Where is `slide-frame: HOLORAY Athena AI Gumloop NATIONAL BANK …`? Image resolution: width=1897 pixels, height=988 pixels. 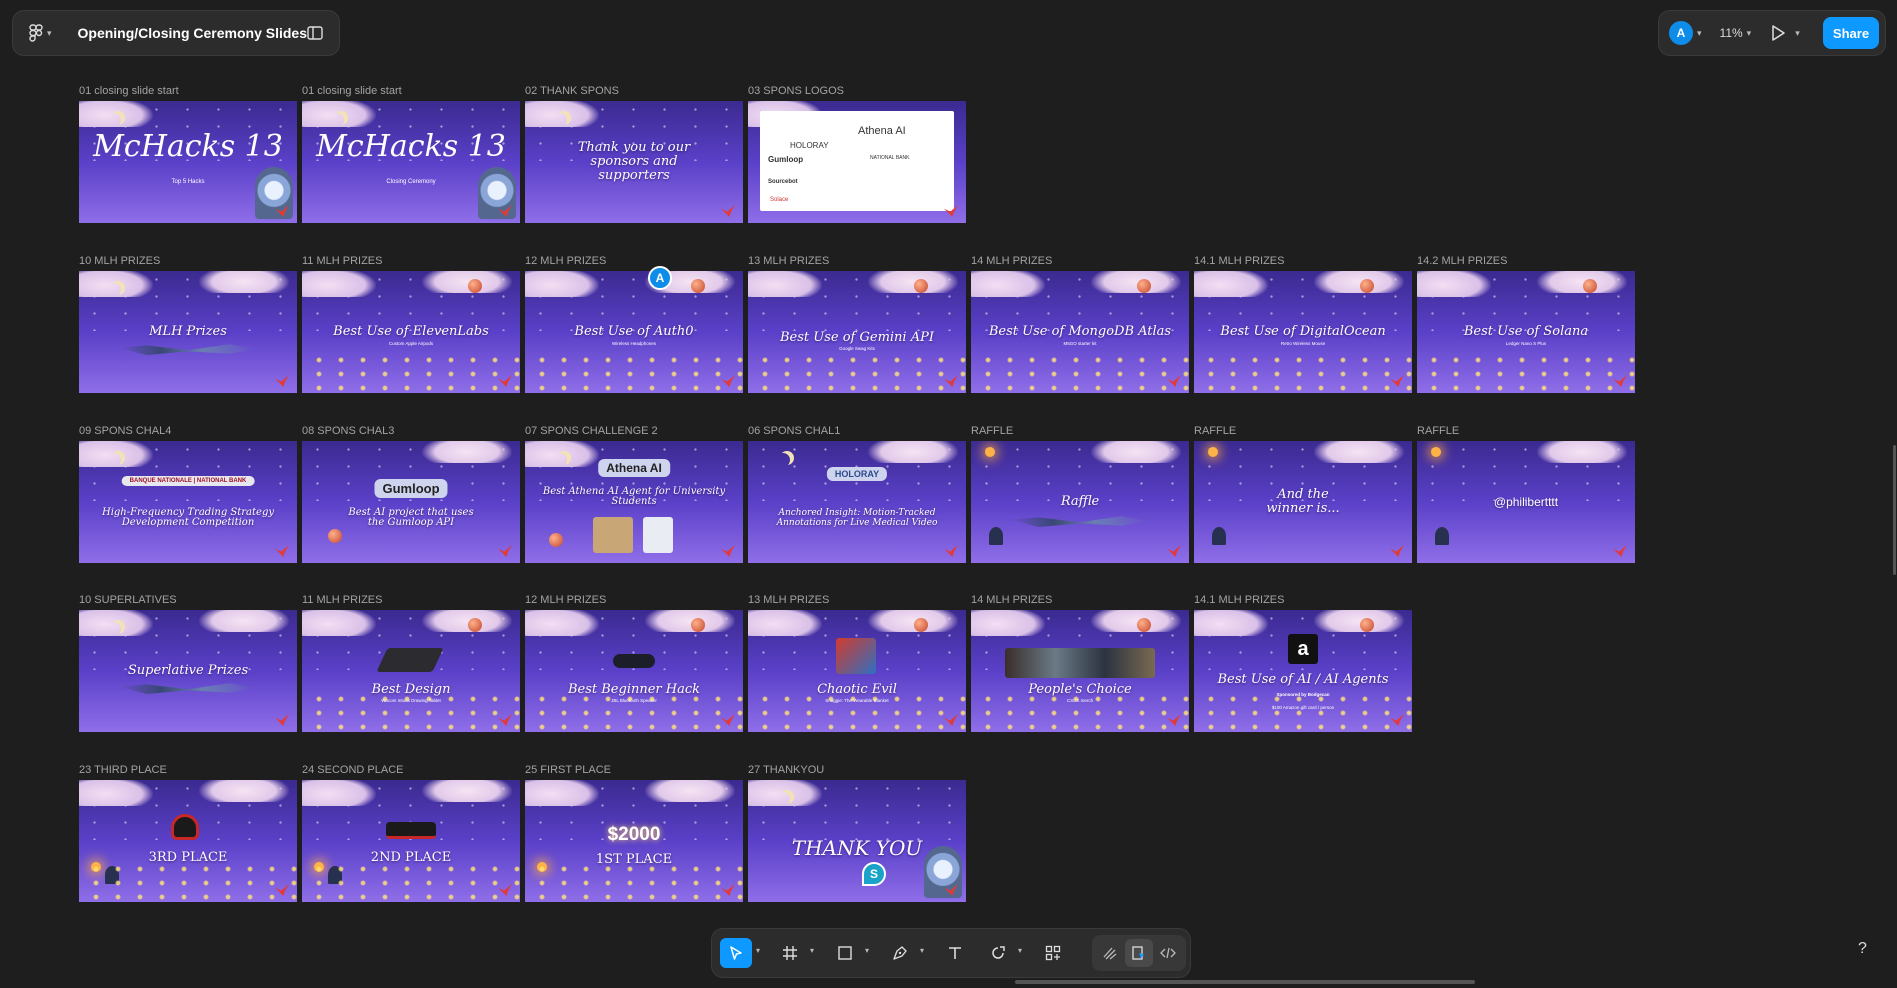
slide-frame: HOLORAY Athena AI Gumloop NATIONAL BANK … is located at coordinates (857, 162).